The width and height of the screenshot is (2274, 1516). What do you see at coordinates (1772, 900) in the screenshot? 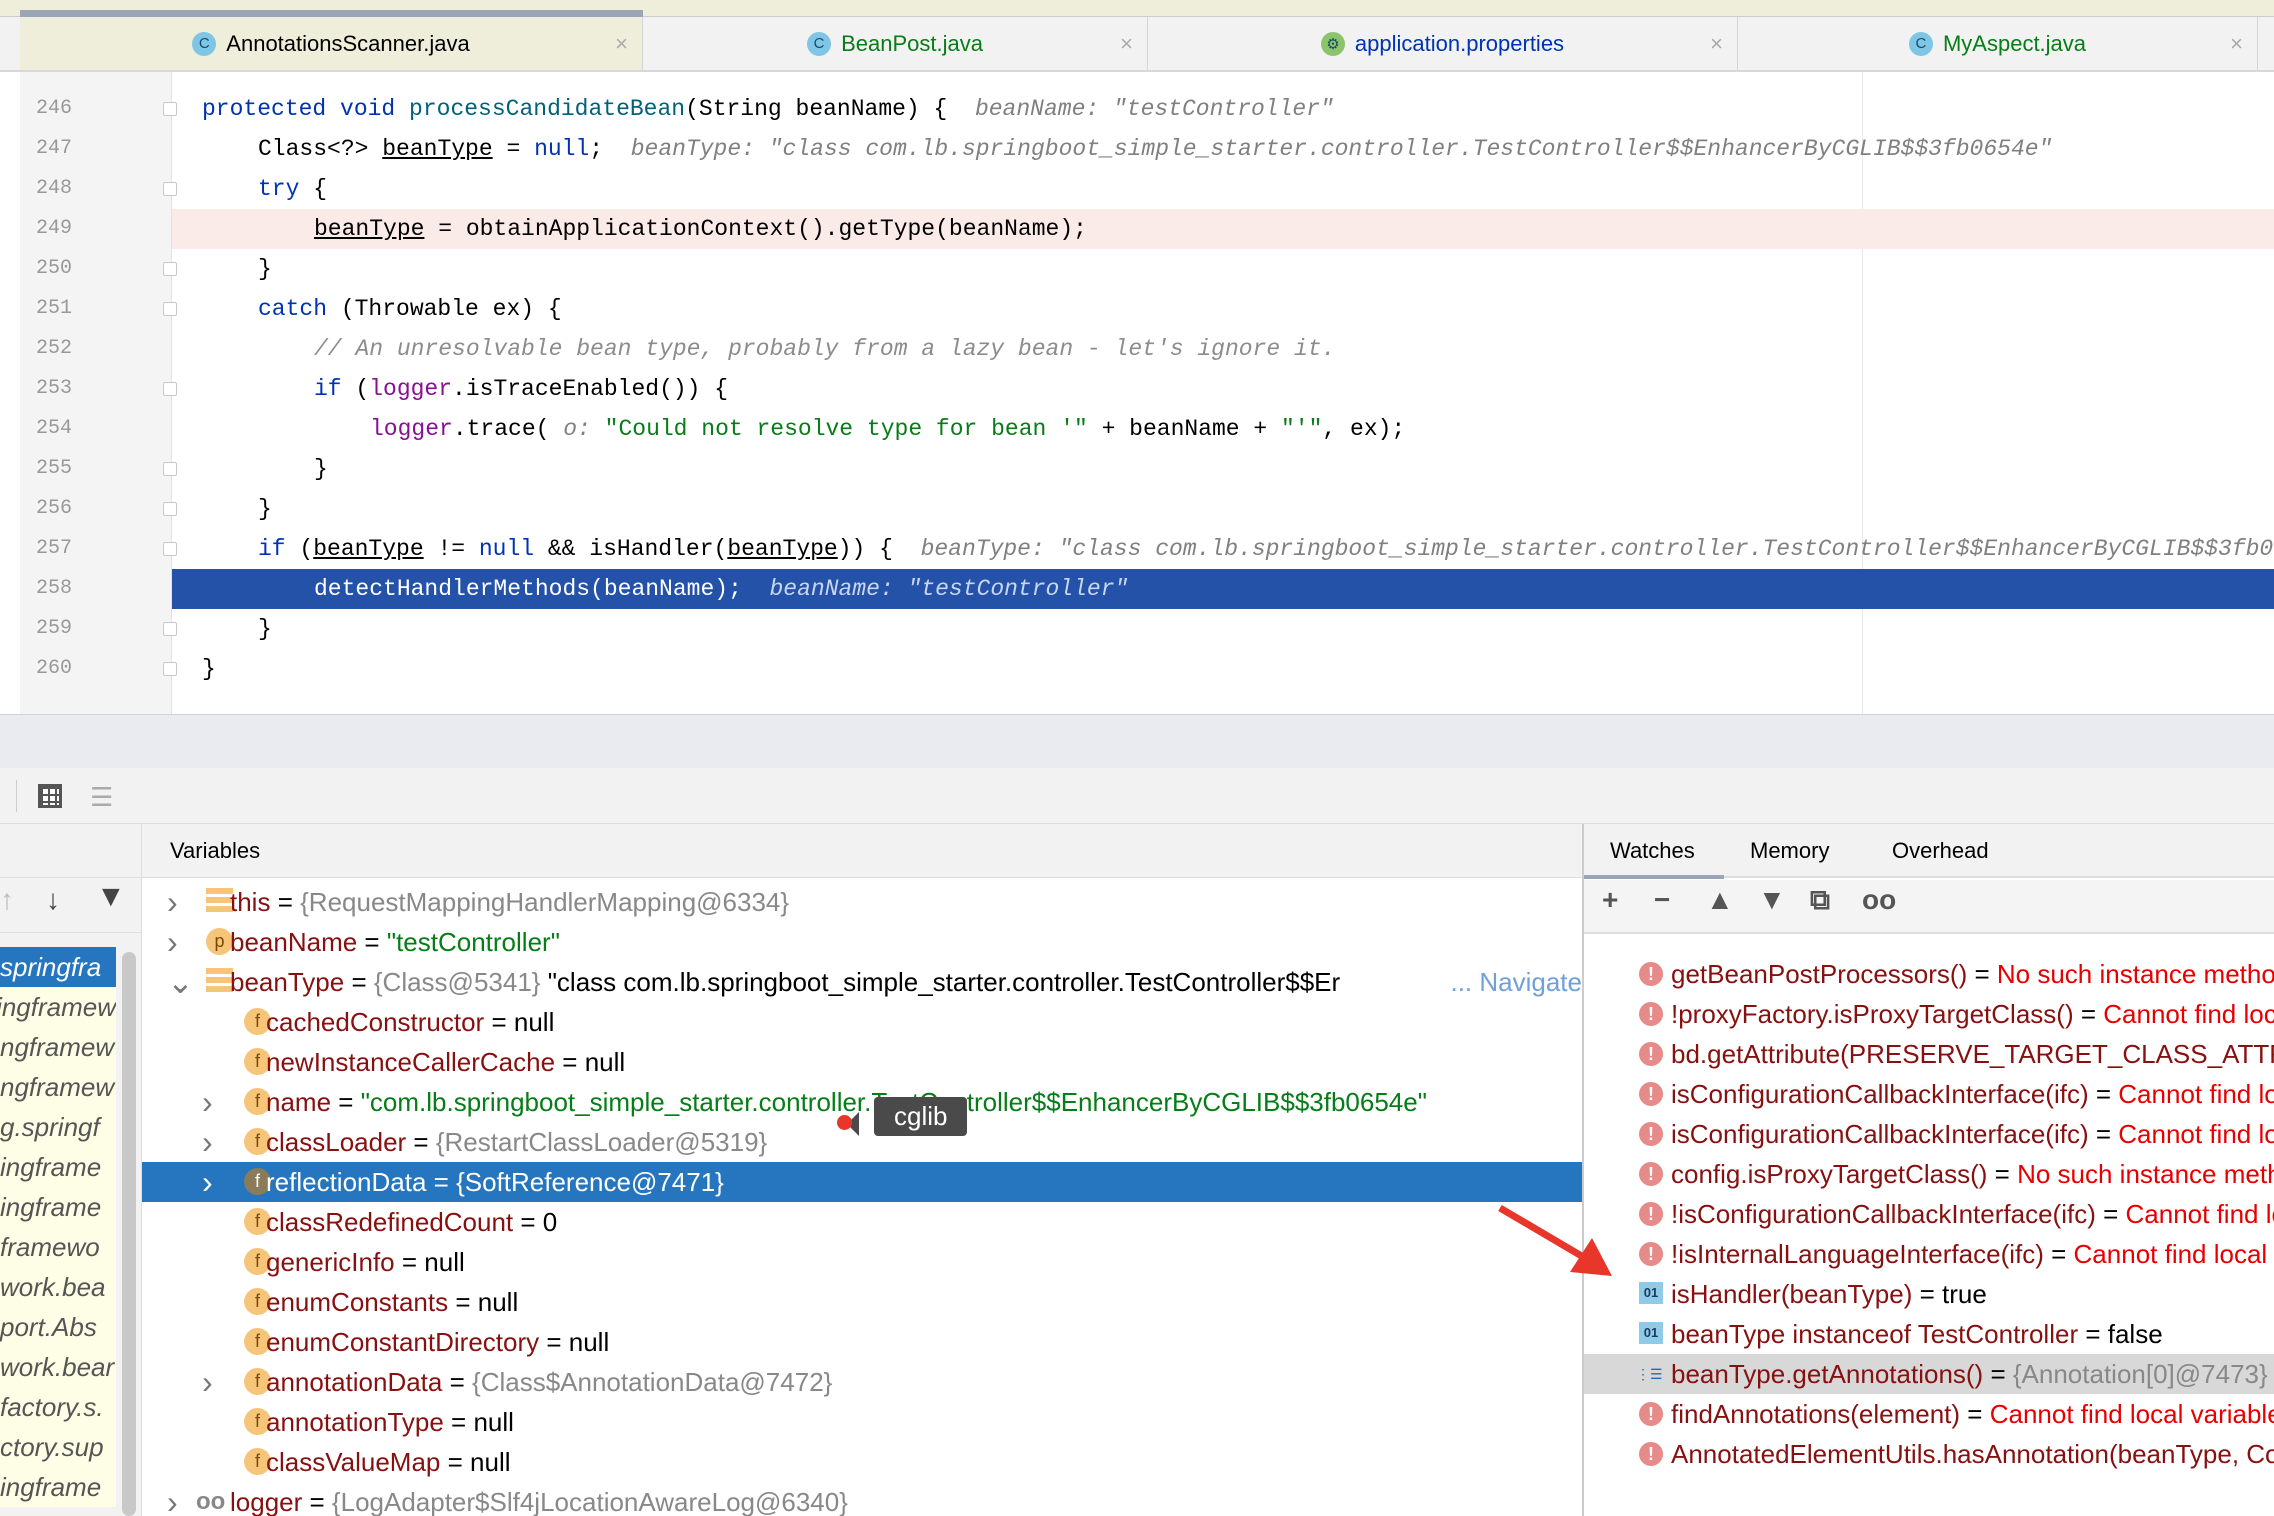
I see `move-down-icon: ▼` at bounding box center [1772, 900].